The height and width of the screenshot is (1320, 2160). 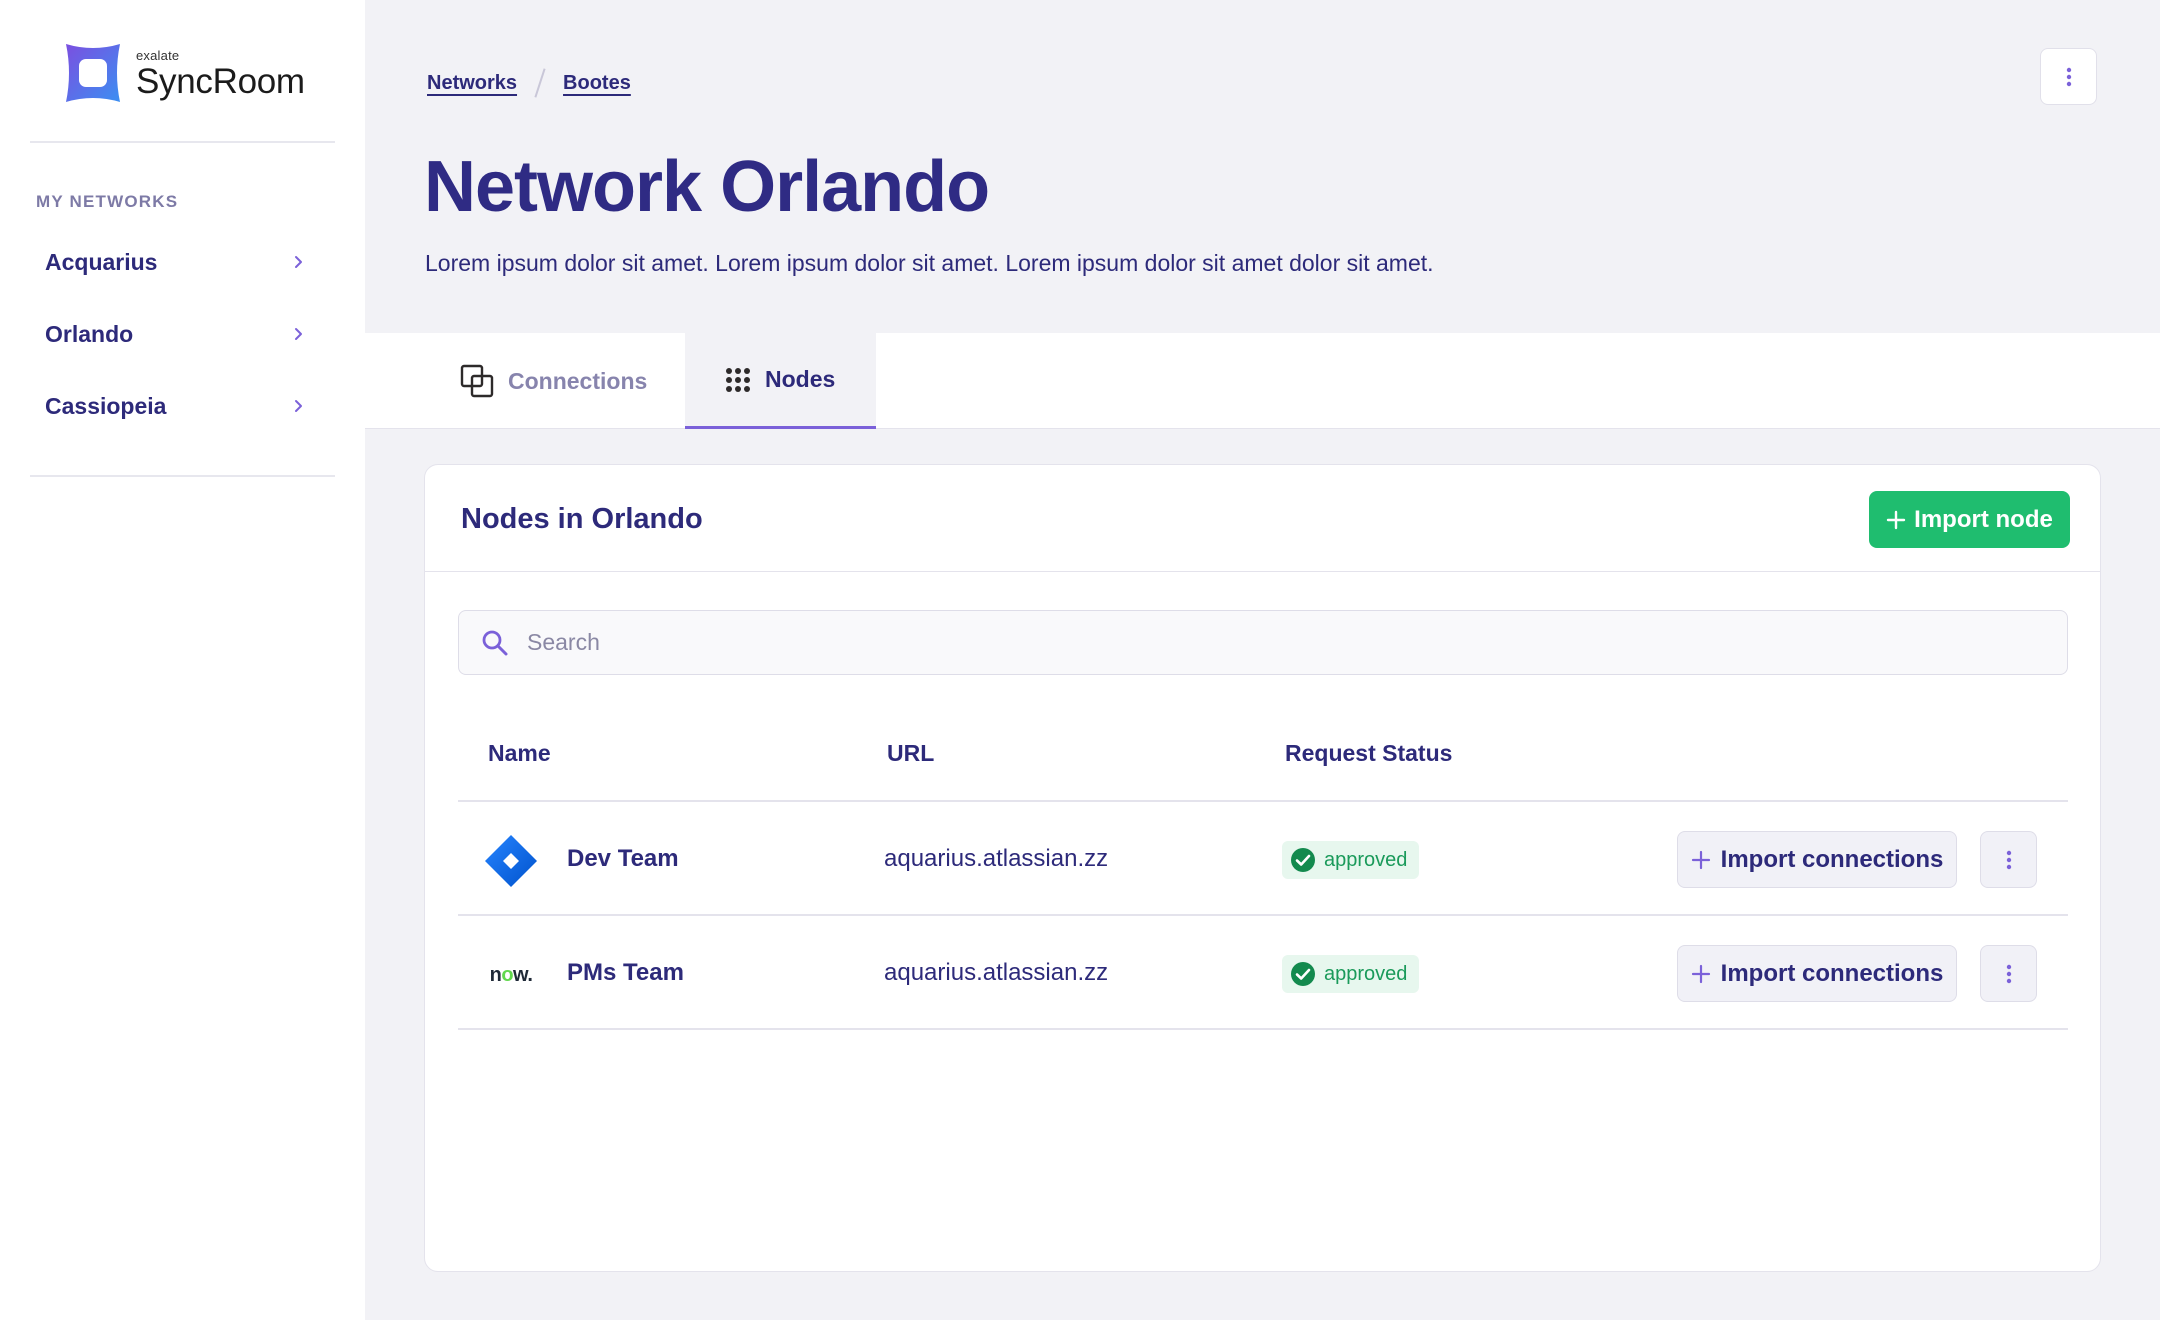 I want to click on tab-label: Nodes, so click(x=800, y=379).